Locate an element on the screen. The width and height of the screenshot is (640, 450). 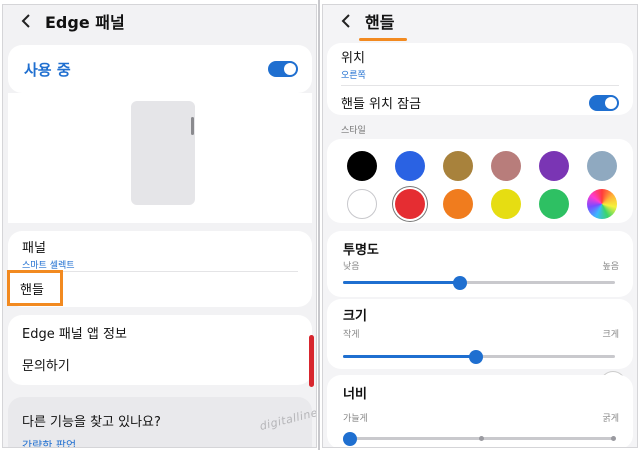
size-slider-thumb is located at coordinates (476, 357).